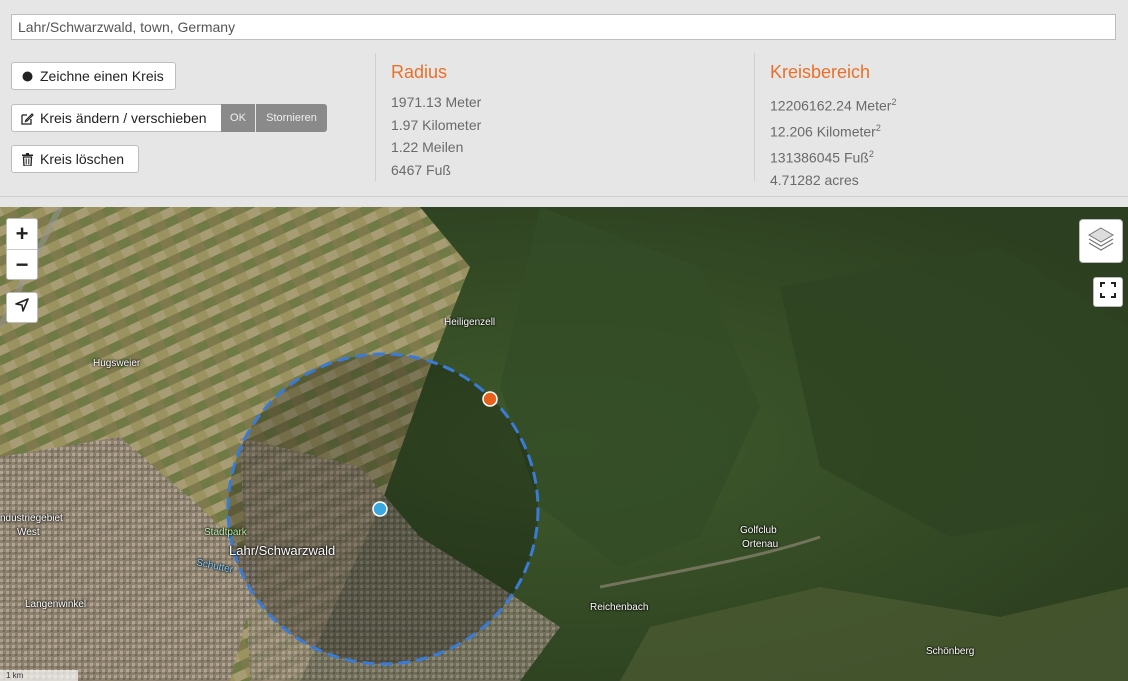 The height and width of the screenshot is (681, 1128). Describe the element at coordinates (117, 363) in the screenshot. I see `map-label: Hugsweier` at that location.